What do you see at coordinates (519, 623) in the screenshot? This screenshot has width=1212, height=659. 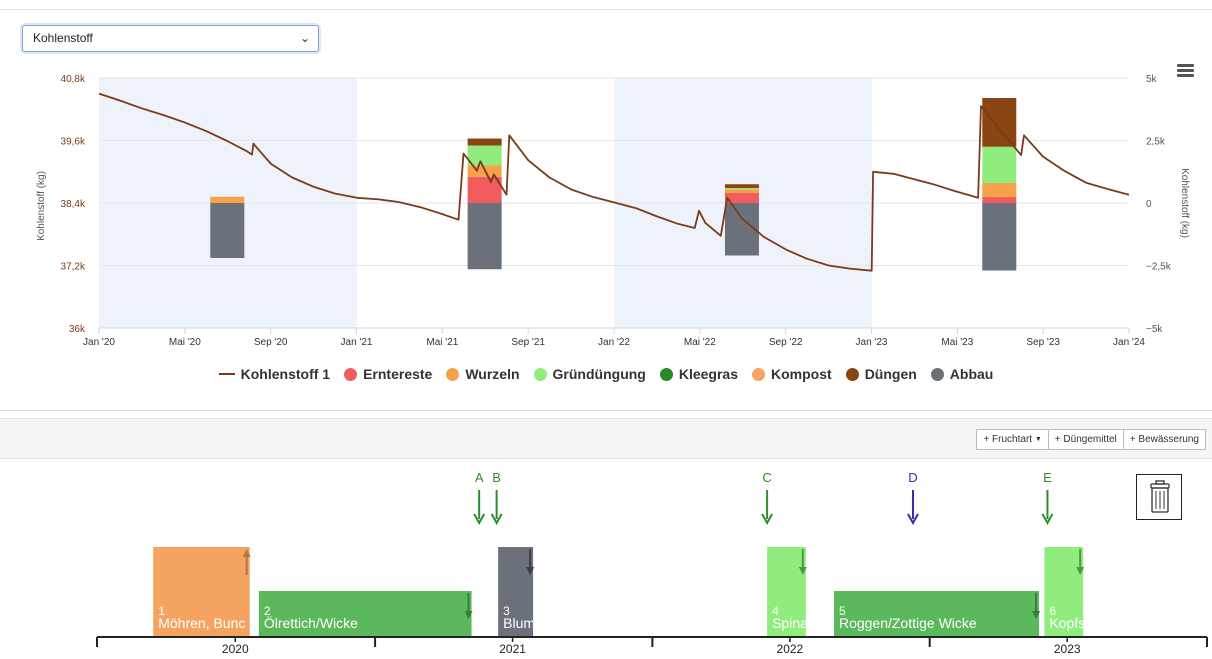 I see `crop-name: Blum` at bounding box center [519, 623].